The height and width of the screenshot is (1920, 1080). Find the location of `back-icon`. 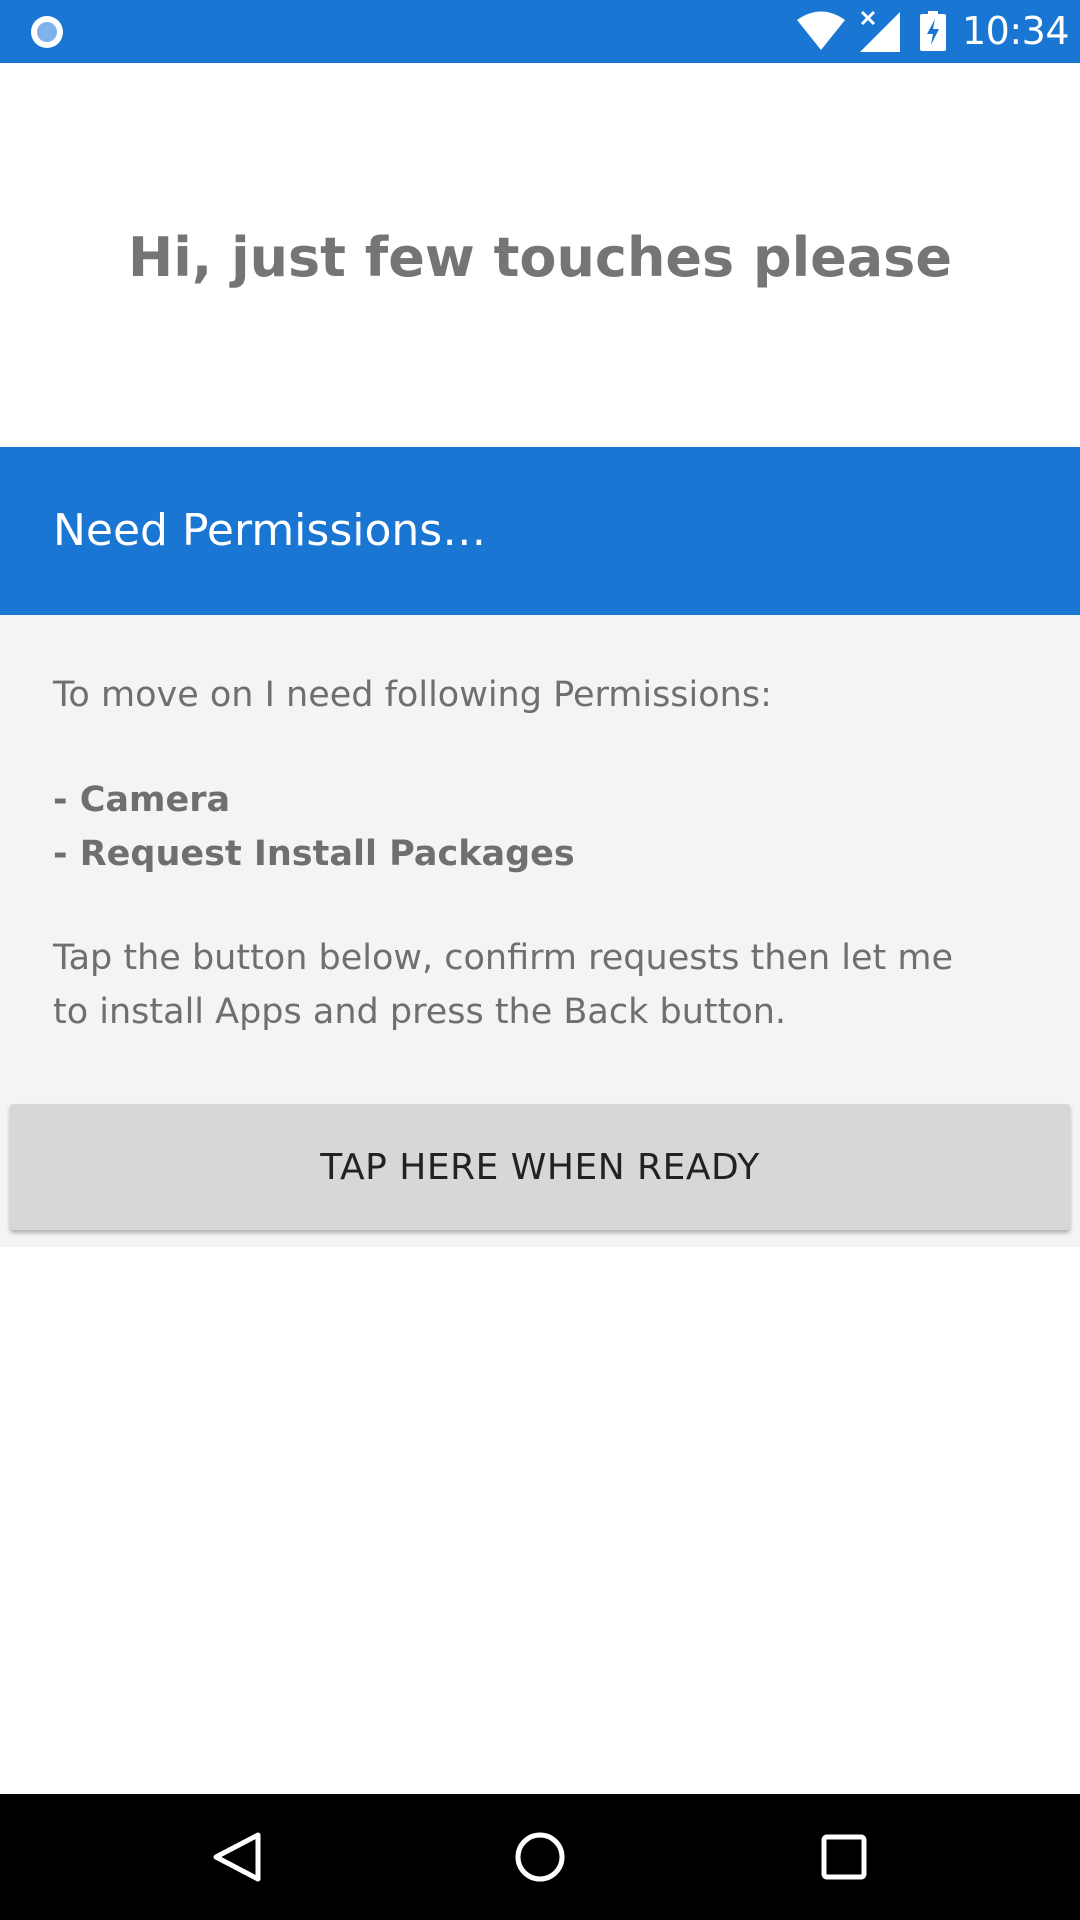

back-icon is located at coordinates (236, 1857).